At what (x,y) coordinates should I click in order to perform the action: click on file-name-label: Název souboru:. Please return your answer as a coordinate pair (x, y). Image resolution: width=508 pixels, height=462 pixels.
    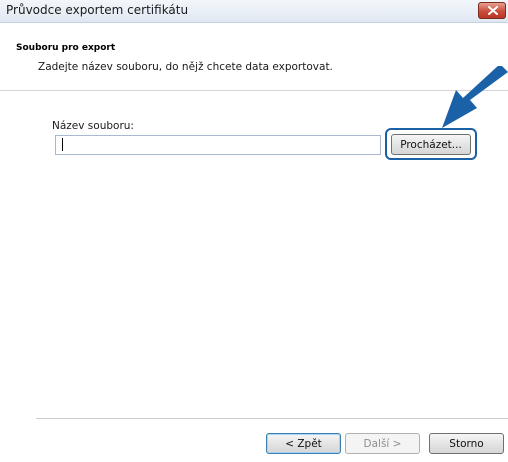
    Looking at the image, I should click on (93, 126).